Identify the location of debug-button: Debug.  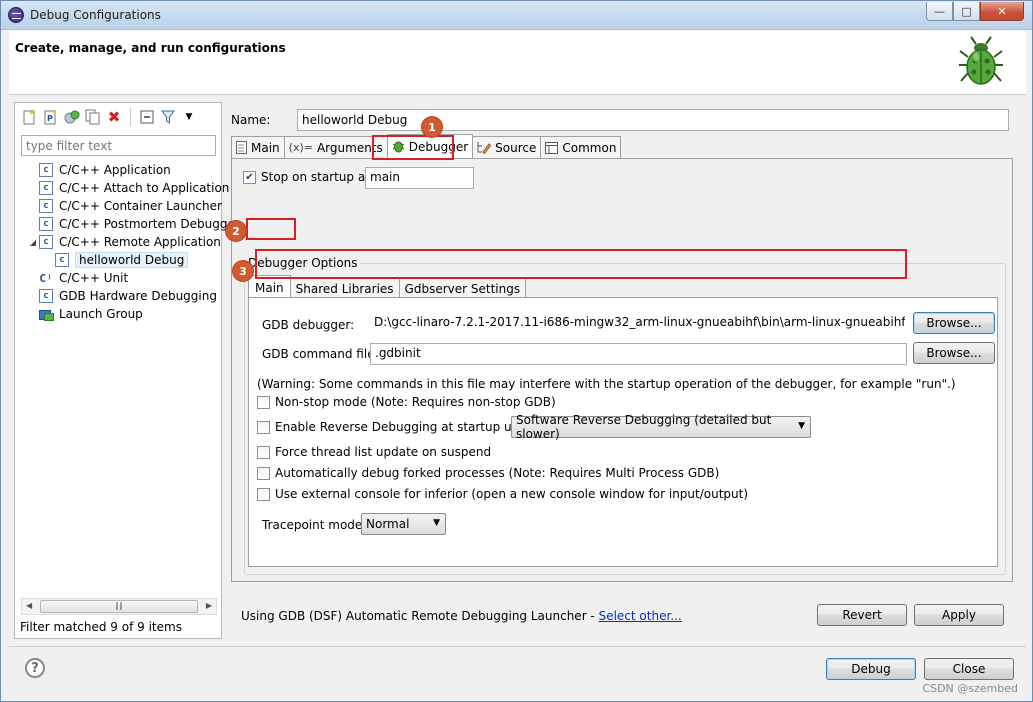
(871, 669).